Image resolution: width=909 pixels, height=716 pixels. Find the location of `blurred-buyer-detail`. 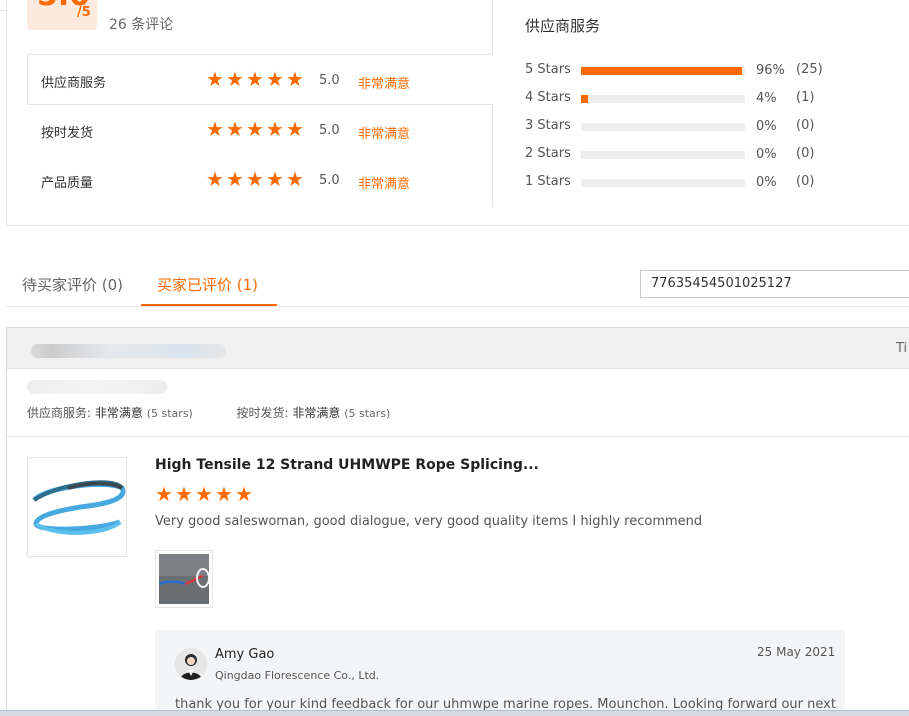

blurred-buyer-detail is located at coordinates (97, 387).